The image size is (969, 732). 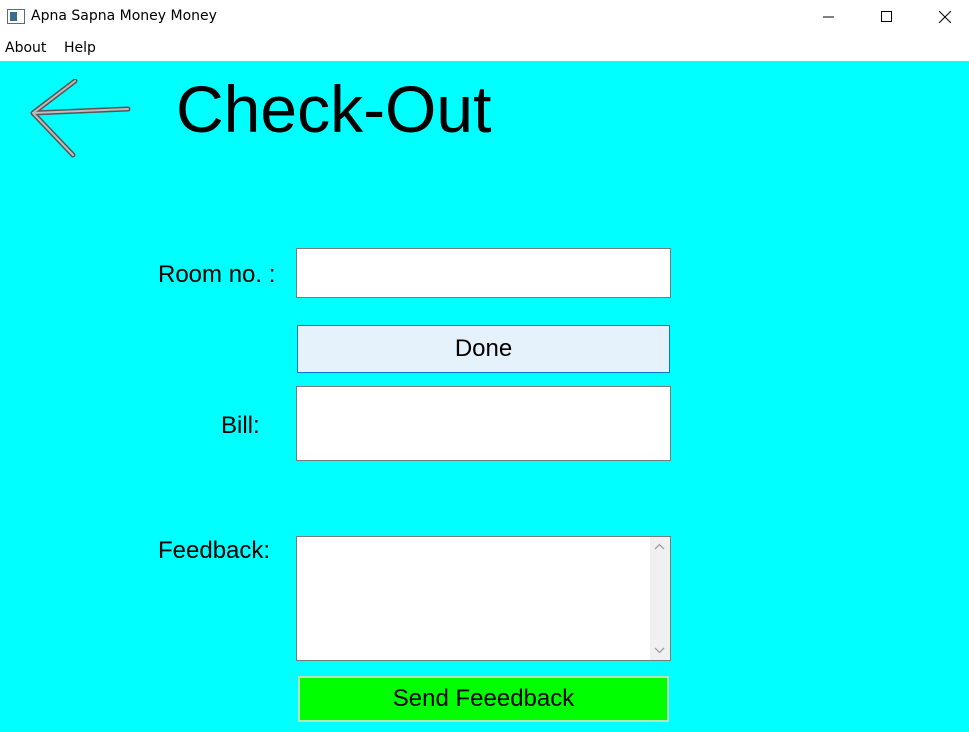 What do you see at coordinates (80, 48) in the screenshot?
I see `menu-help: Help` at bounding box center [80, 48].